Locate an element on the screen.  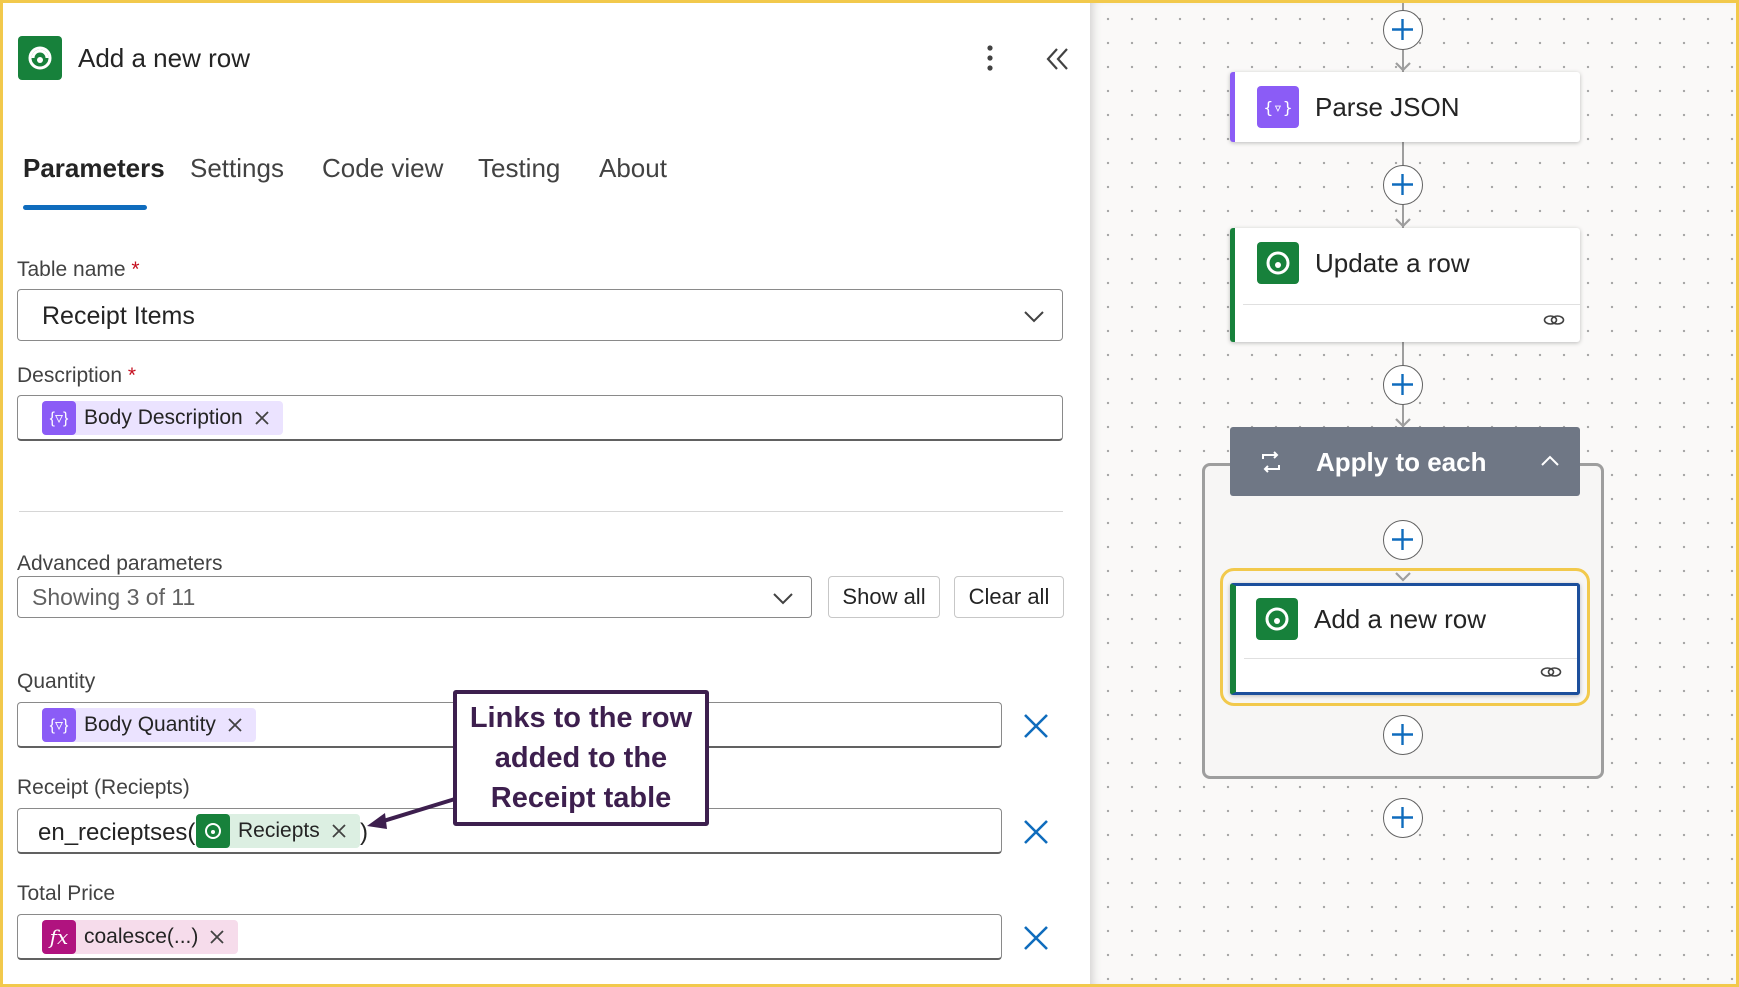
tab-settings: Settings is located at coordinates (237, 168).